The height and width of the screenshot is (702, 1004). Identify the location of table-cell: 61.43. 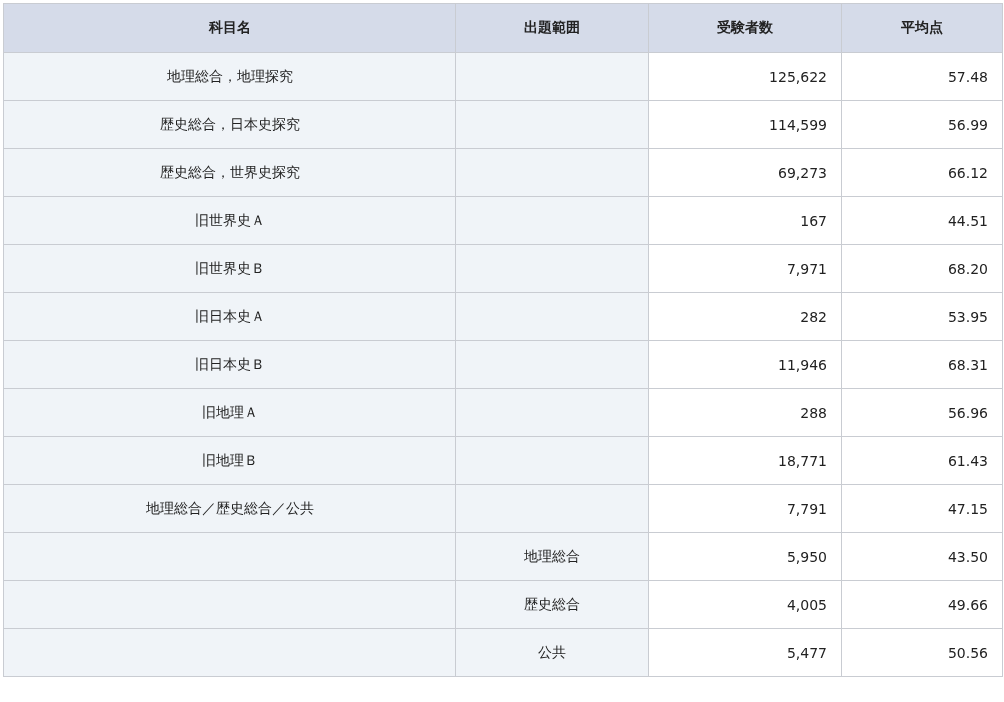
(922, 460).